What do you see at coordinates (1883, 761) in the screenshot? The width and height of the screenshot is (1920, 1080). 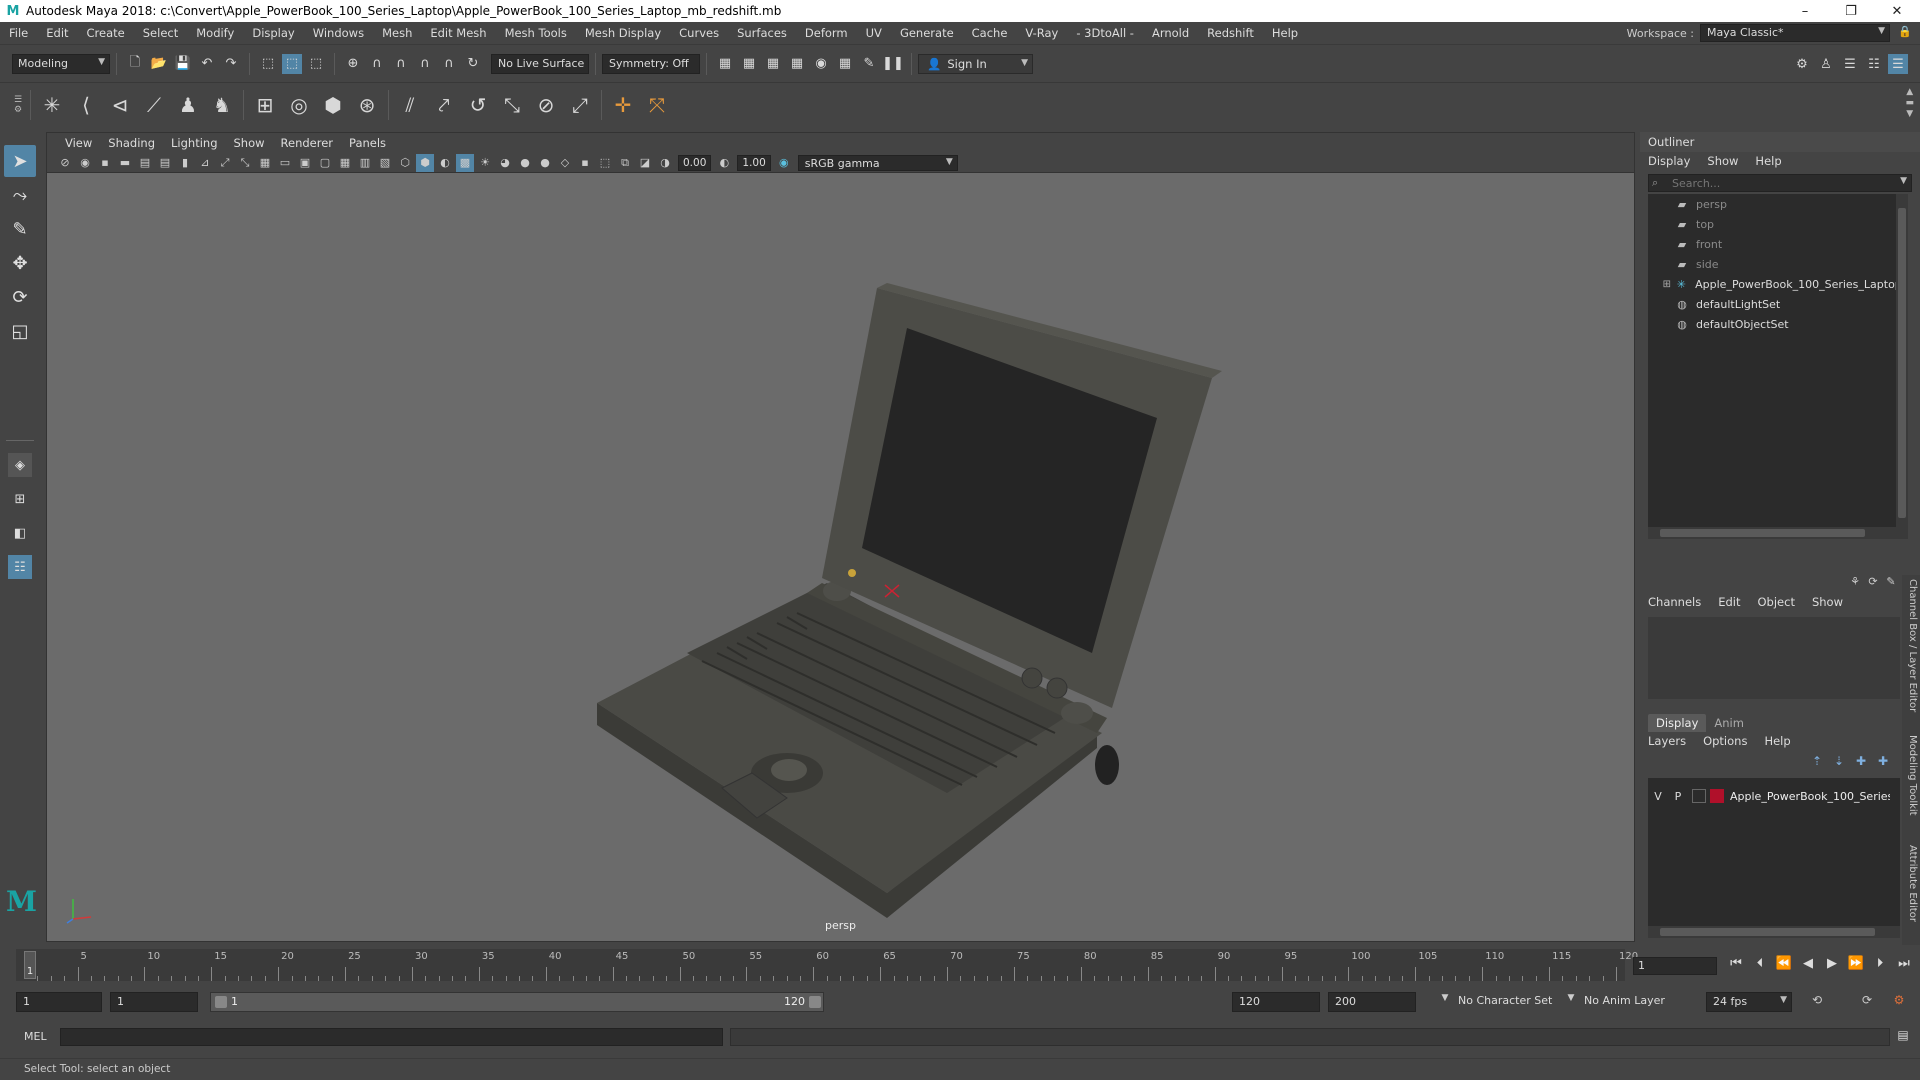 I see `new-layer-selected-icon: ✚` at bounding box center [1883, 761].